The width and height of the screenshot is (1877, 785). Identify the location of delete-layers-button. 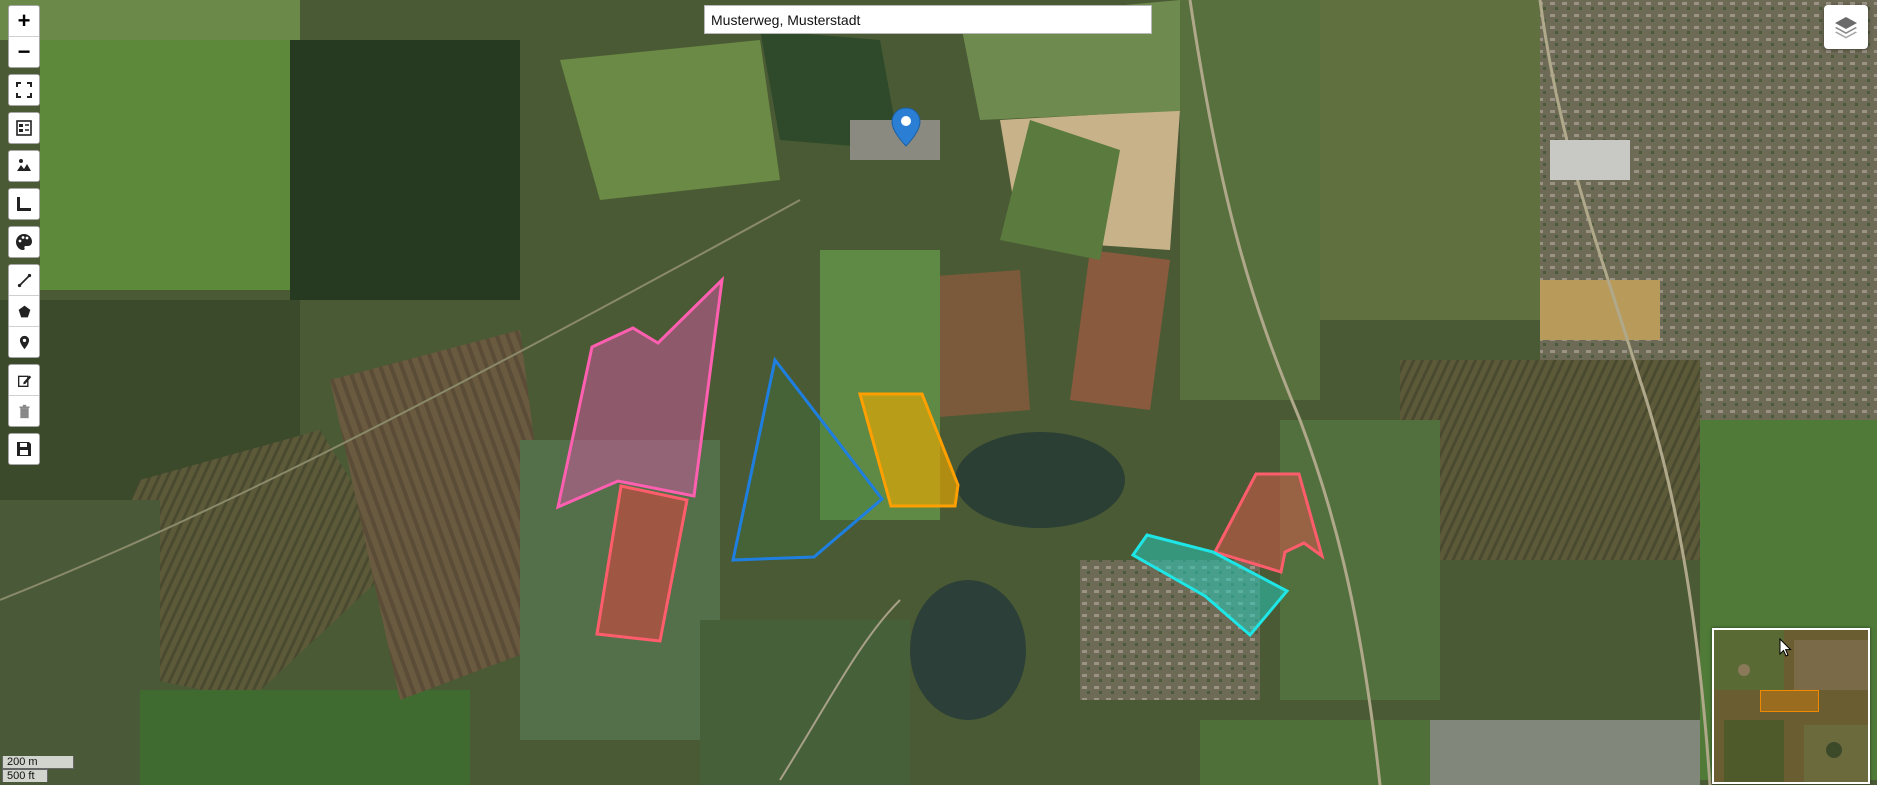
(24, 411).